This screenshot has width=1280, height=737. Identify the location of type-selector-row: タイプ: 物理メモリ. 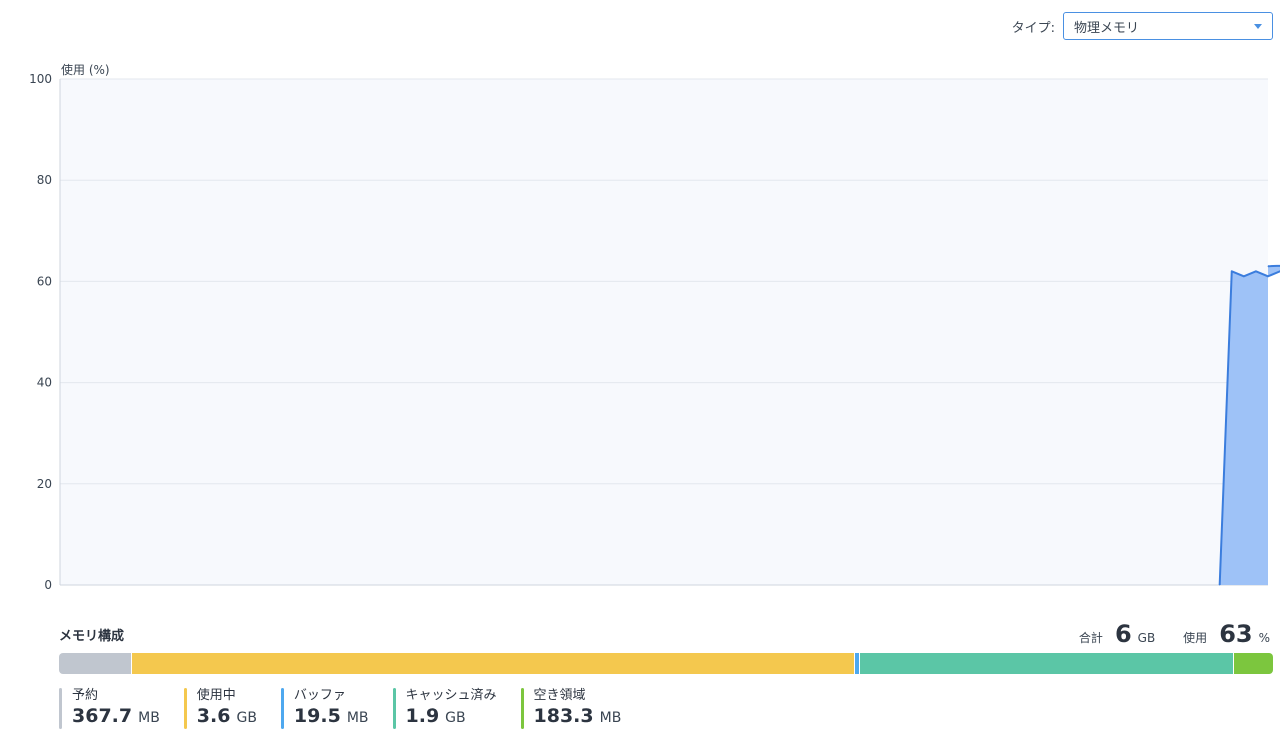
(1142, 26).